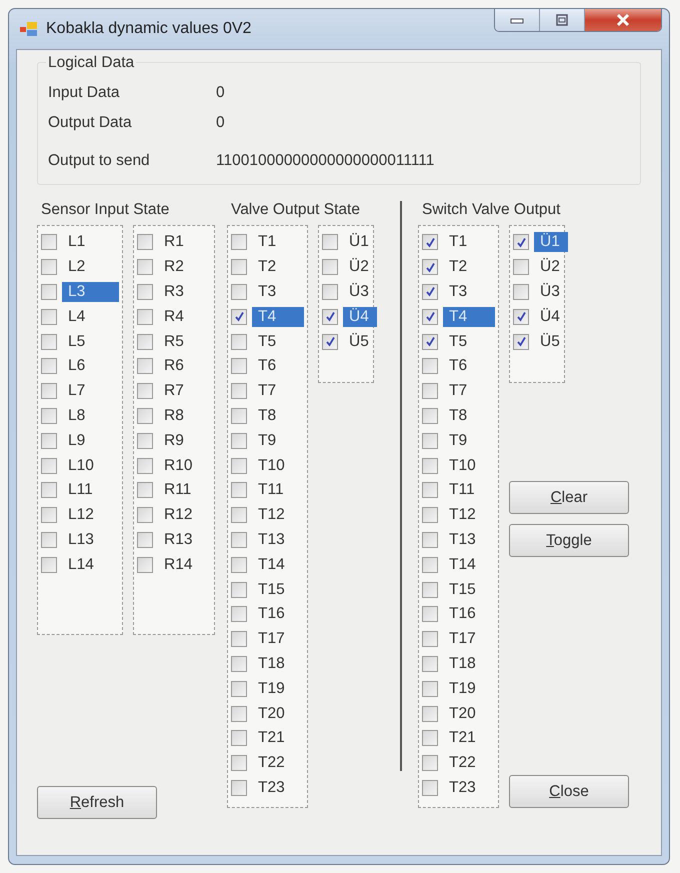 This screenshot has height=873, width=680. I want to click on list-item: R13, so click(184, 540).